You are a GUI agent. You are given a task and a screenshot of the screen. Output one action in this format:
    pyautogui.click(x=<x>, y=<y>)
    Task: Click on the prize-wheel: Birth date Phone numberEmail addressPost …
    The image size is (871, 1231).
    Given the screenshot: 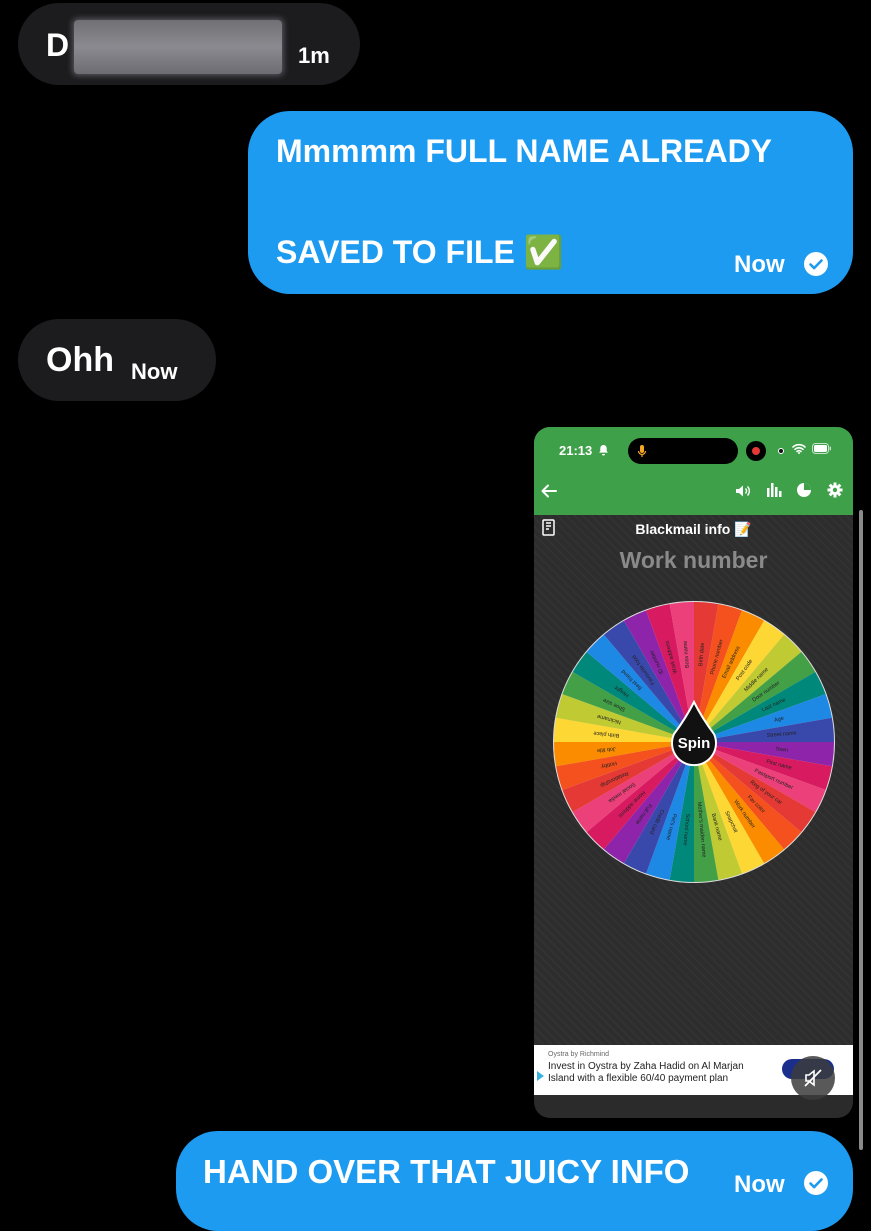 What is the action you would take?
    pyautogui.click(x=694, y=742)
    